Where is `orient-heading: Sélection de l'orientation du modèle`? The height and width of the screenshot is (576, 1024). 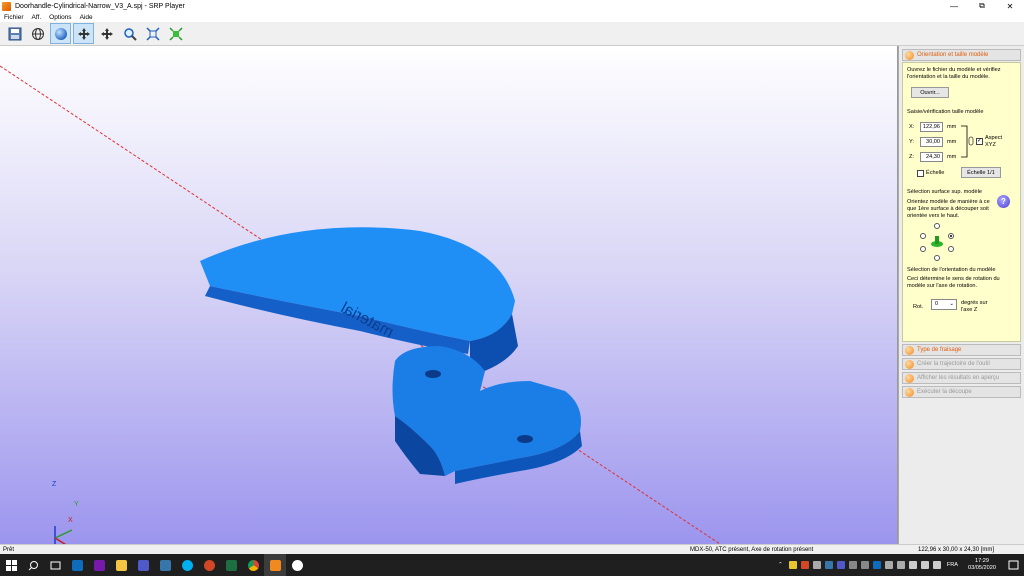
orient-heading: Sélection de l'orientation du modèle is located at coordinates (951, 270).